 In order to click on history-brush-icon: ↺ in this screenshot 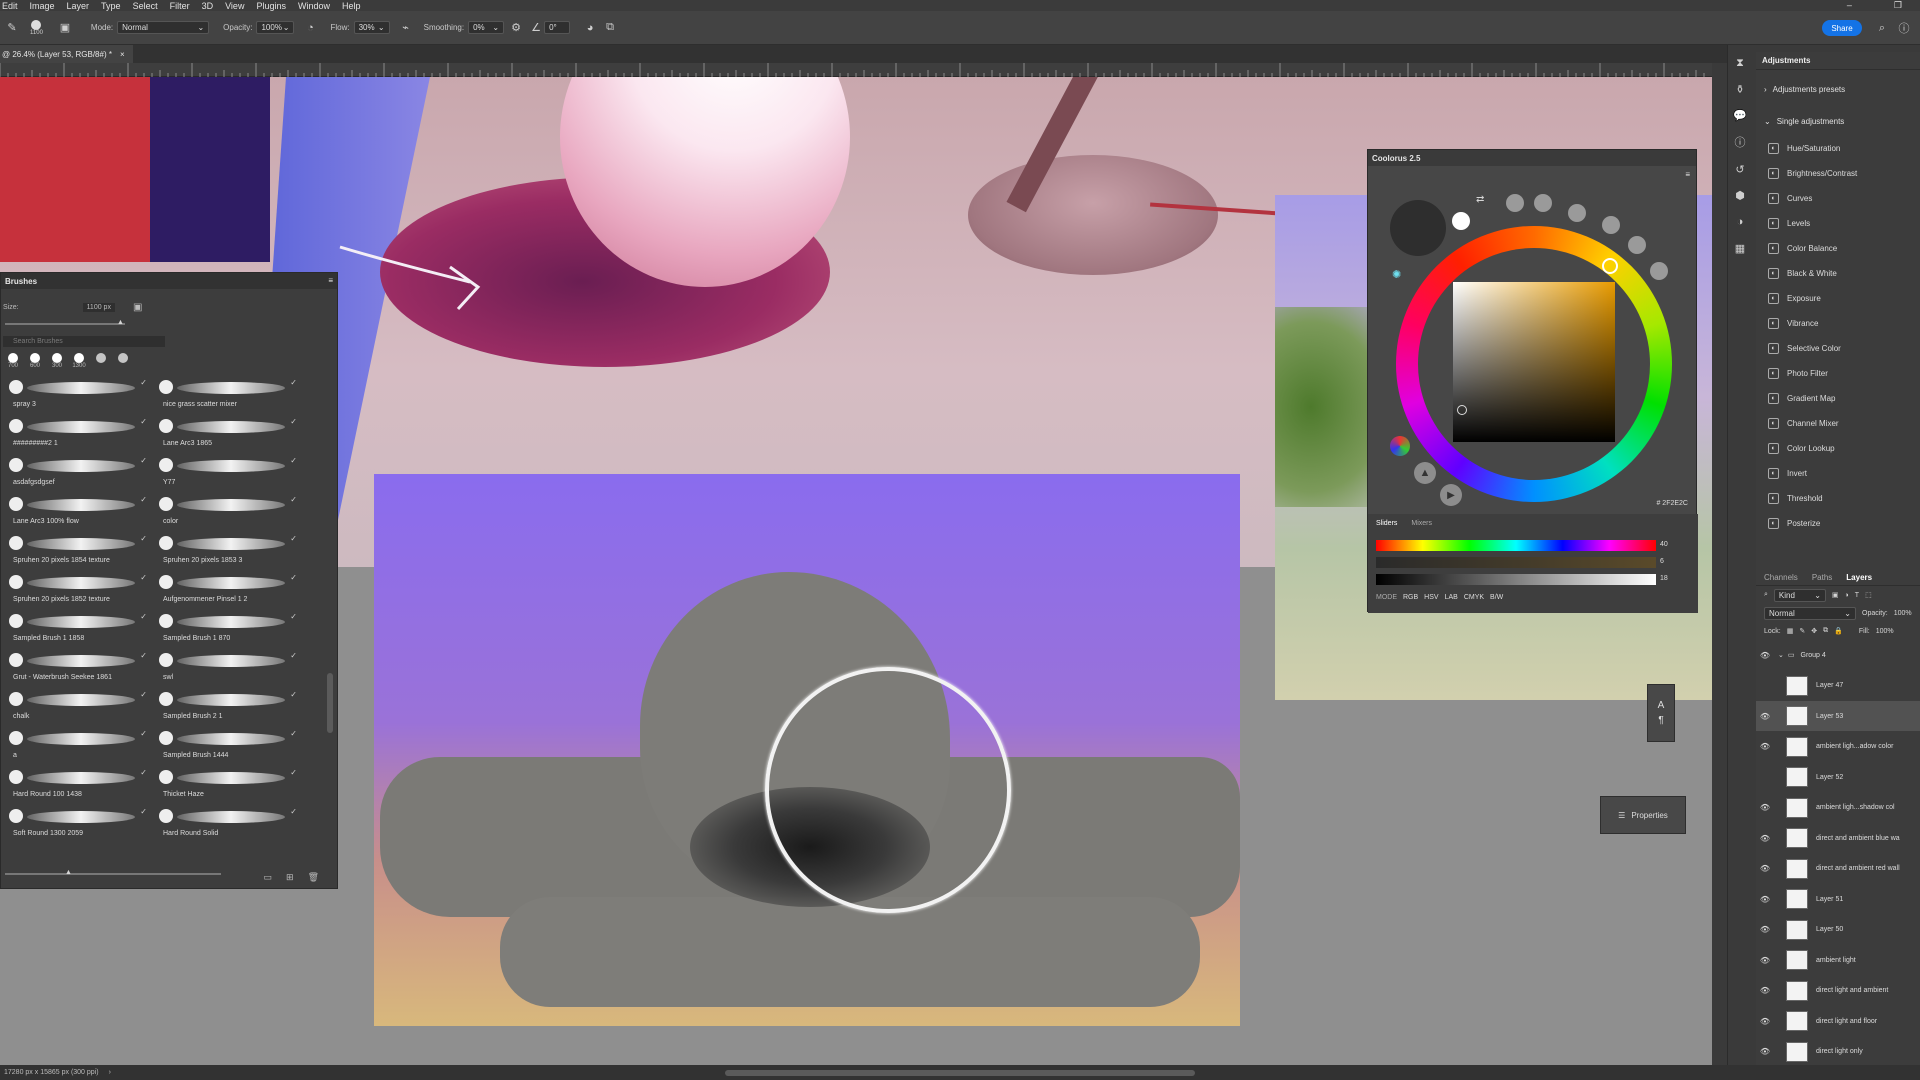, I will do `click(1740, 169)`.